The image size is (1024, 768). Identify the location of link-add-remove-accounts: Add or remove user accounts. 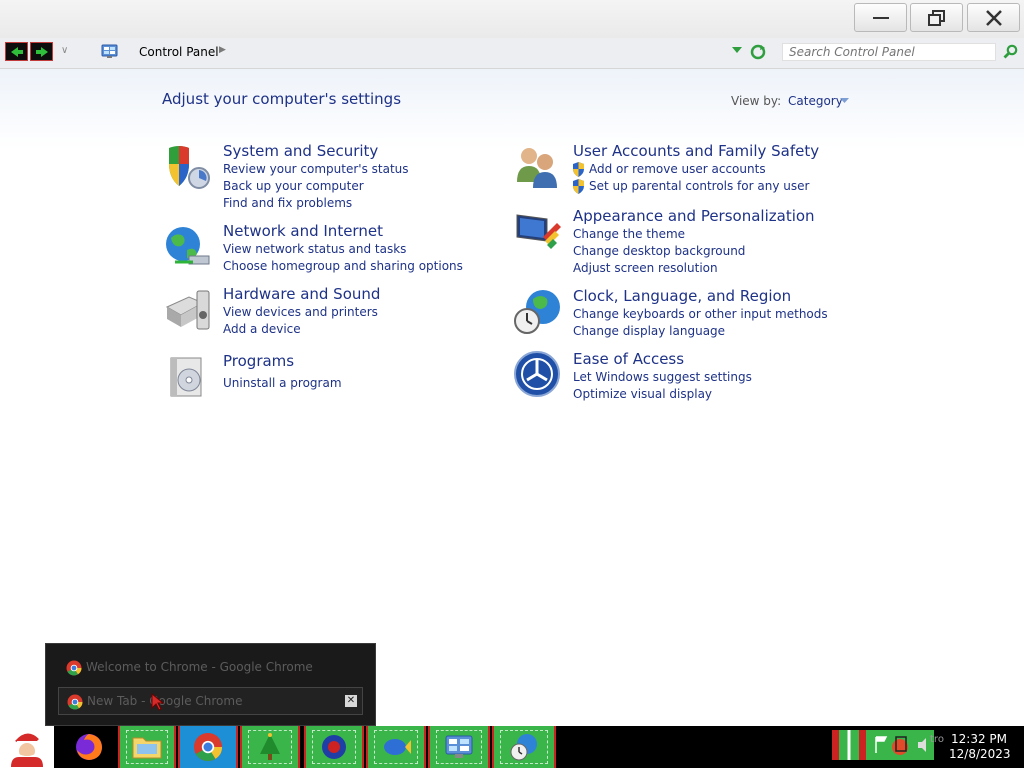
(677, 169).